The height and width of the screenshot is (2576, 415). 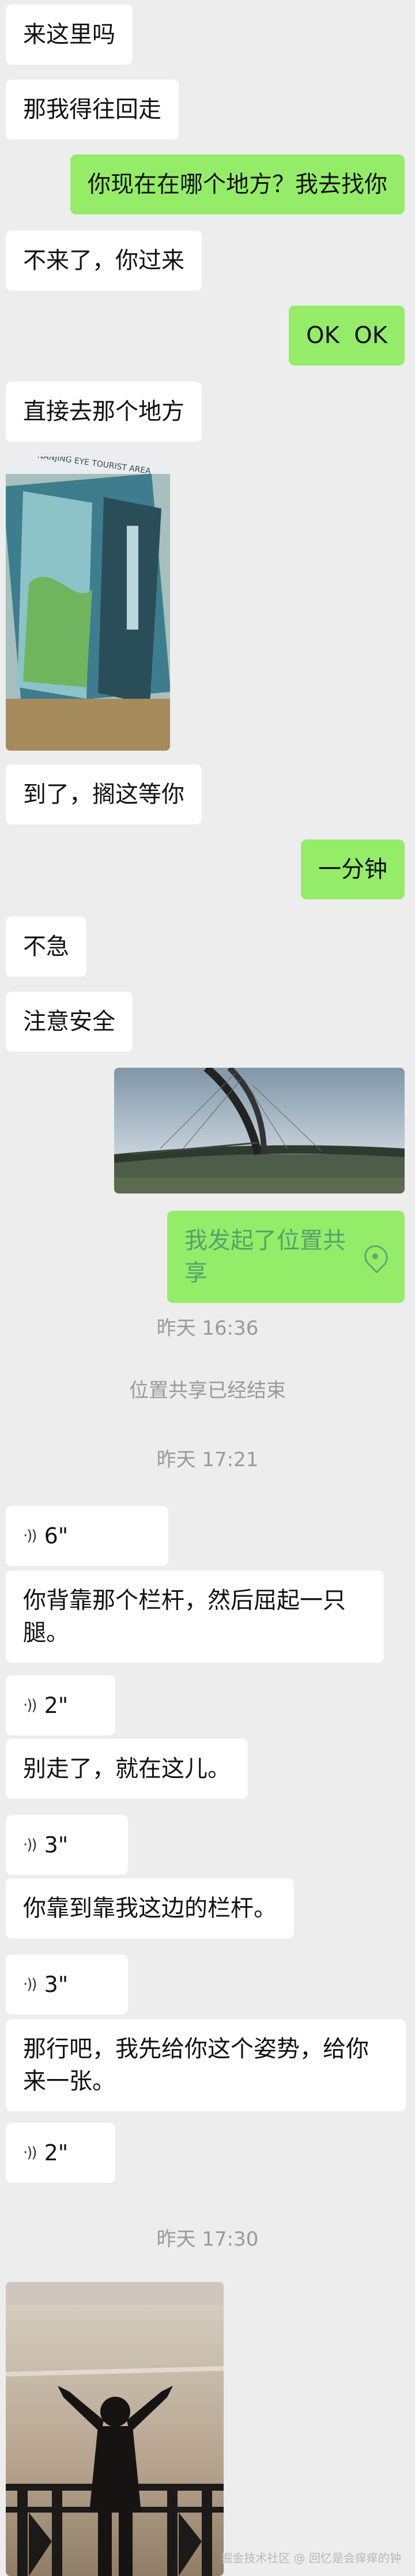 I want to click on voice-message: ·)) 6", so click(x=87, y=1536).